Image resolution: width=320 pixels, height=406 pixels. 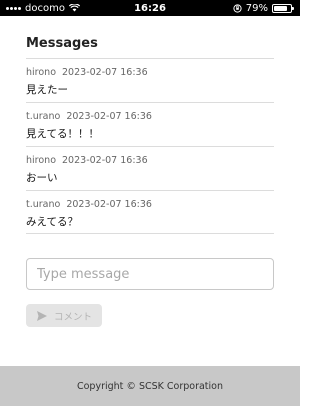 I want to click on orientation-lock-icon, so click(x=237, y=8).